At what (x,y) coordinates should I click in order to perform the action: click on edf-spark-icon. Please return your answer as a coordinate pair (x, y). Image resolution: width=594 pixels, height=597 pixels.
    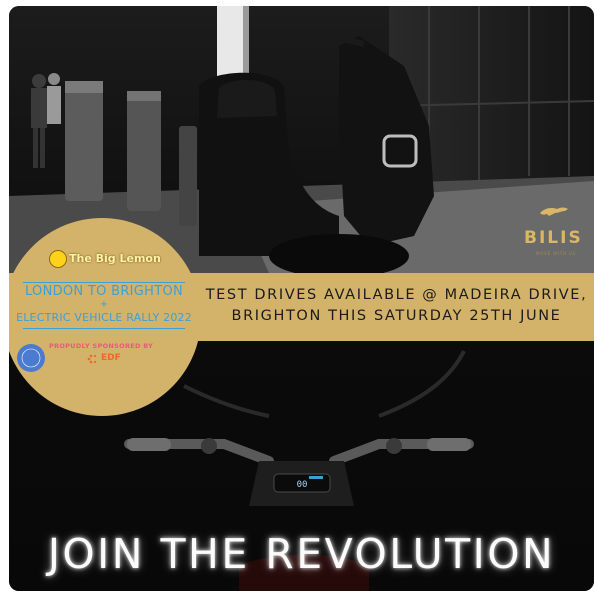
    Looking at the image, I should click on (92, 359).